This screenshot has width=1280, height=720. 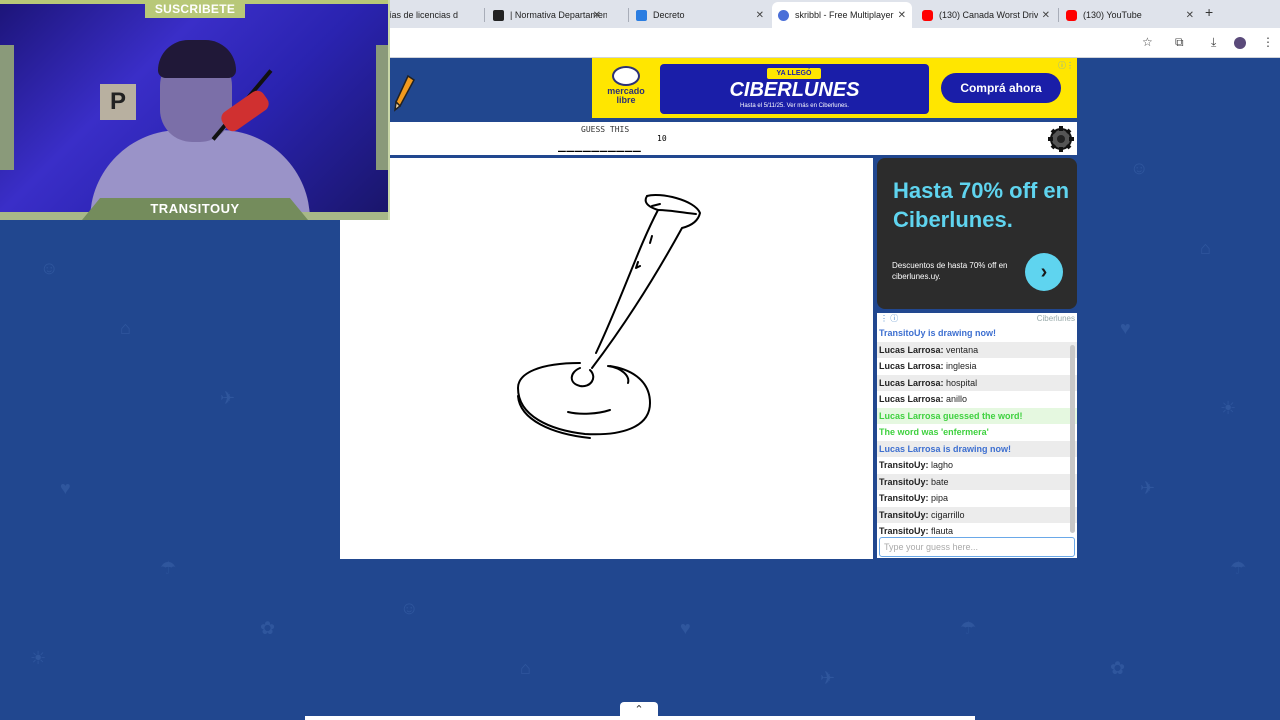 What do you see at coordinates (195, 209) in the screenshot?
I see `channel-name-banner: TRANSITOUY` at bounding box center [195, 209].